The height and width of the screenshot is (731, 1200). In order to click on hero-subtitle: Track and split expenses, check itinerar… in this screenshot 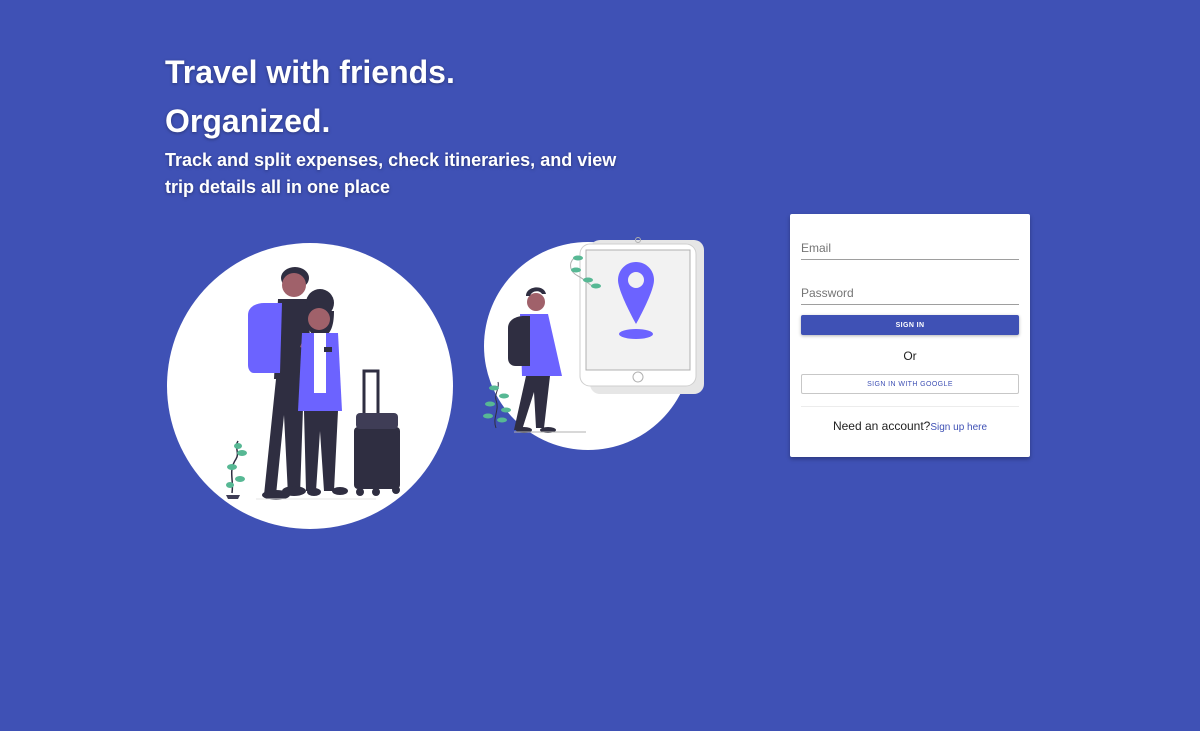, I will do `click(391, 173)`.